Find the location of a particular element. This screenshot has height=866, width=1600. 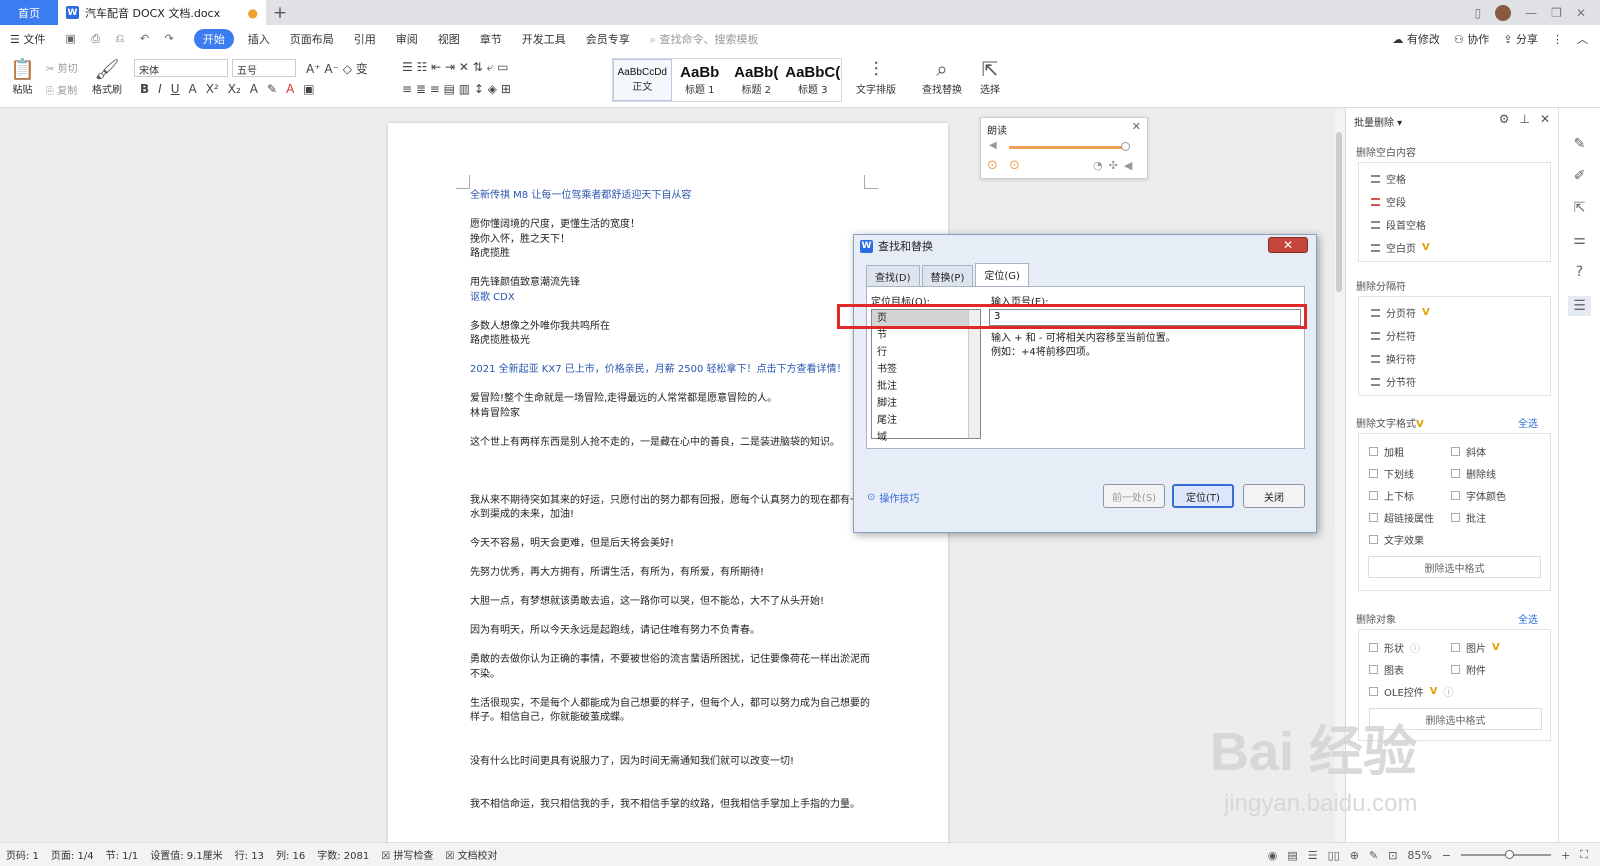

document-line: 用先锋颜值致意潮流先锋 is located at coordinates (675, 283).